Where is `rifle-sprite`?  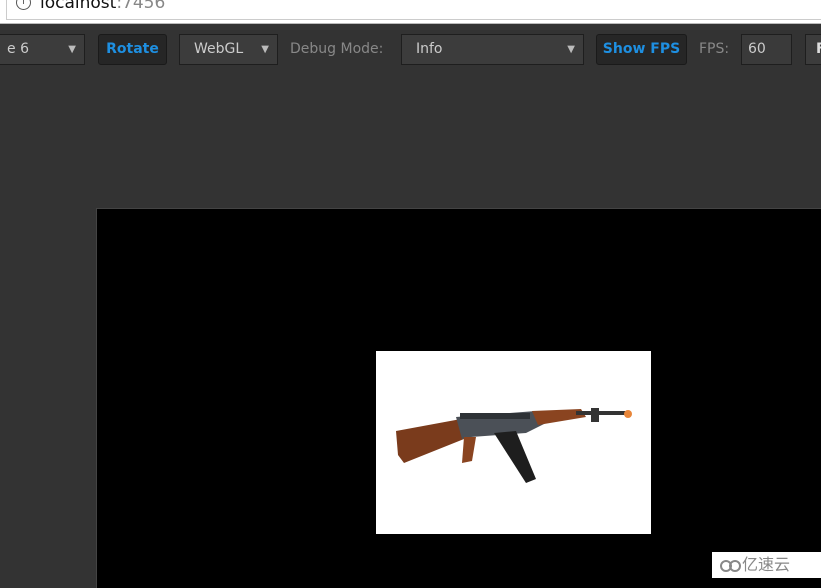 rifle-sprite is located at coordinates (513, 442).